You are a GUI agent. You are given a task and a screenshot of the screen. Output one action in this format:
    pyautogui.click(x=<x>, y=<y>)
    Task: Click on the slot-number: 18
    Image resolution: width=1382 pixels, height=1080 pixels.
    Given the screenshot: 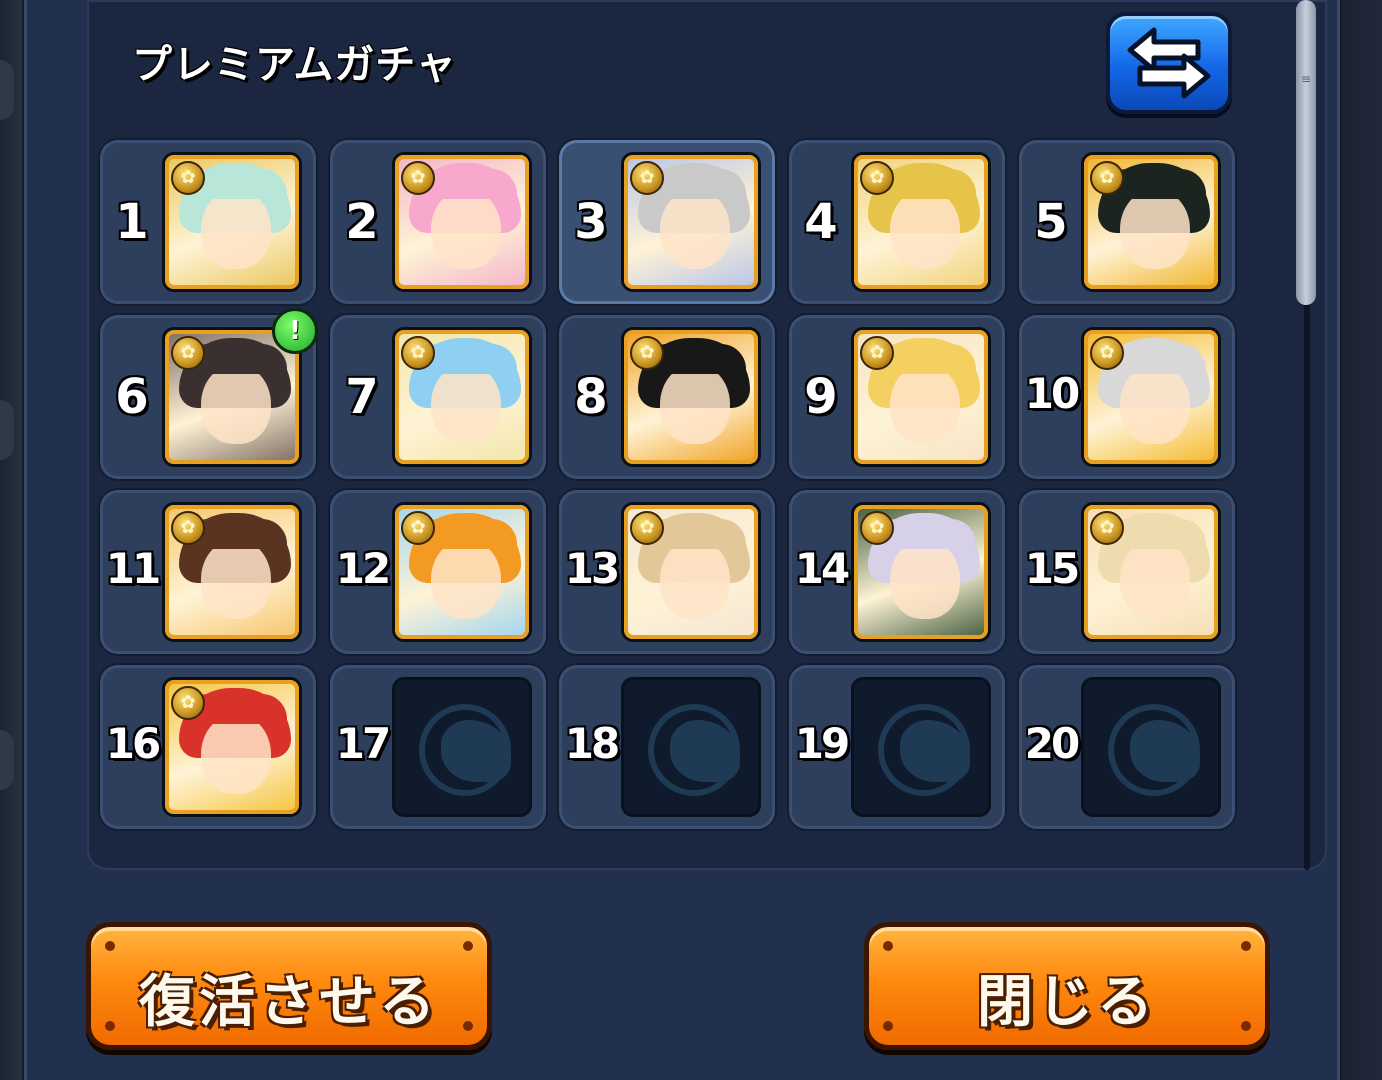 What is the action you would take?
    pyautogui.click(x=592, y=743)
    